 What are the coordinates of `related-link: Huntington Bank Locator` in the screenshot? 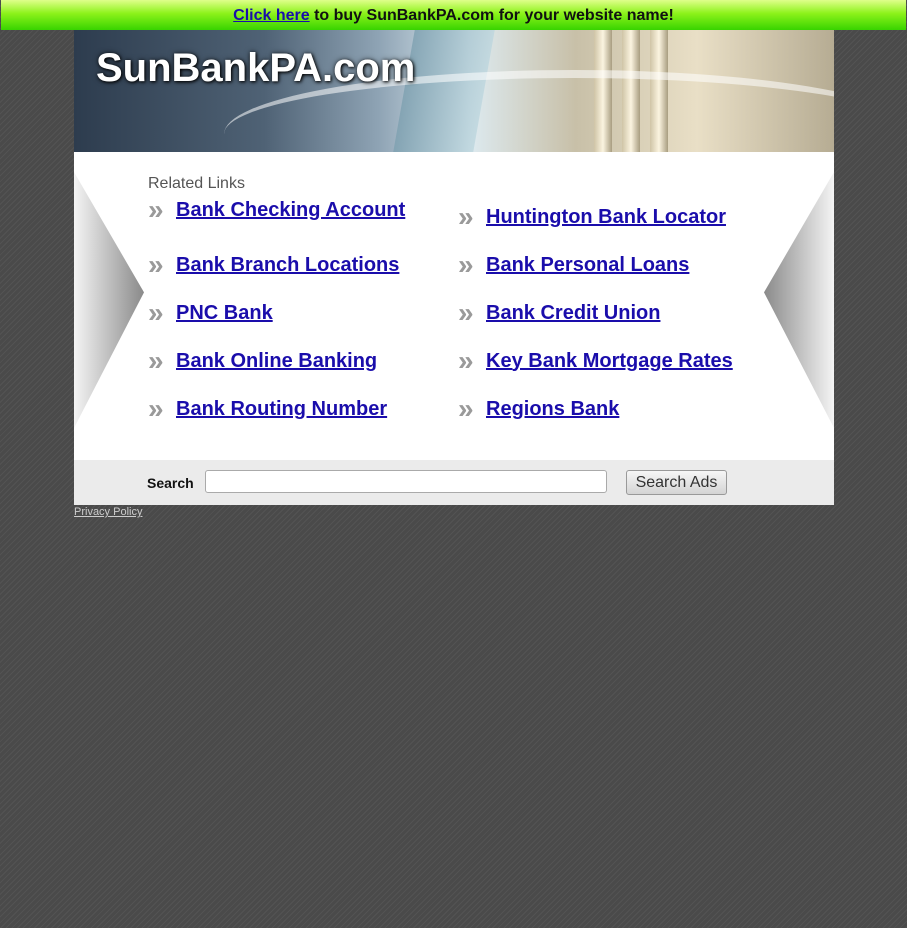 It's located at (606, 217).